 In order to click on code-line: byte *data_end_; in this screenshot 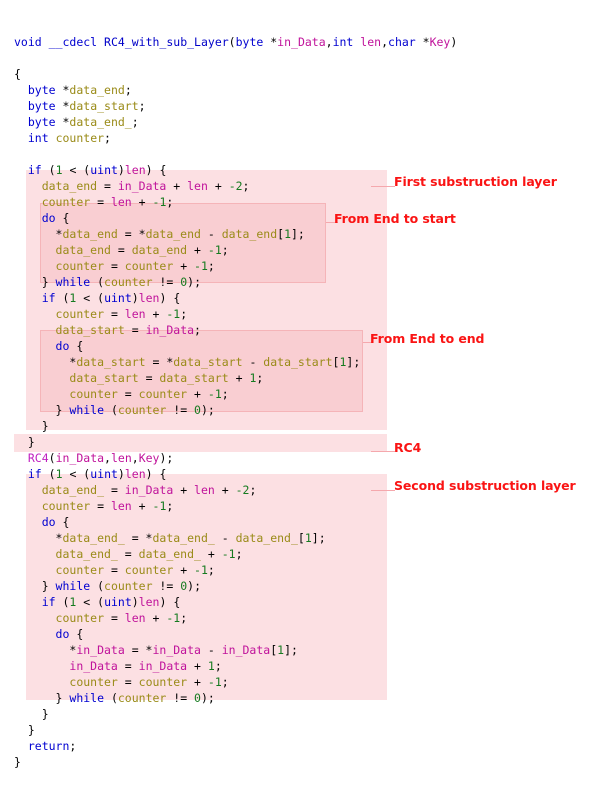, I will do `click(235, 122)`.